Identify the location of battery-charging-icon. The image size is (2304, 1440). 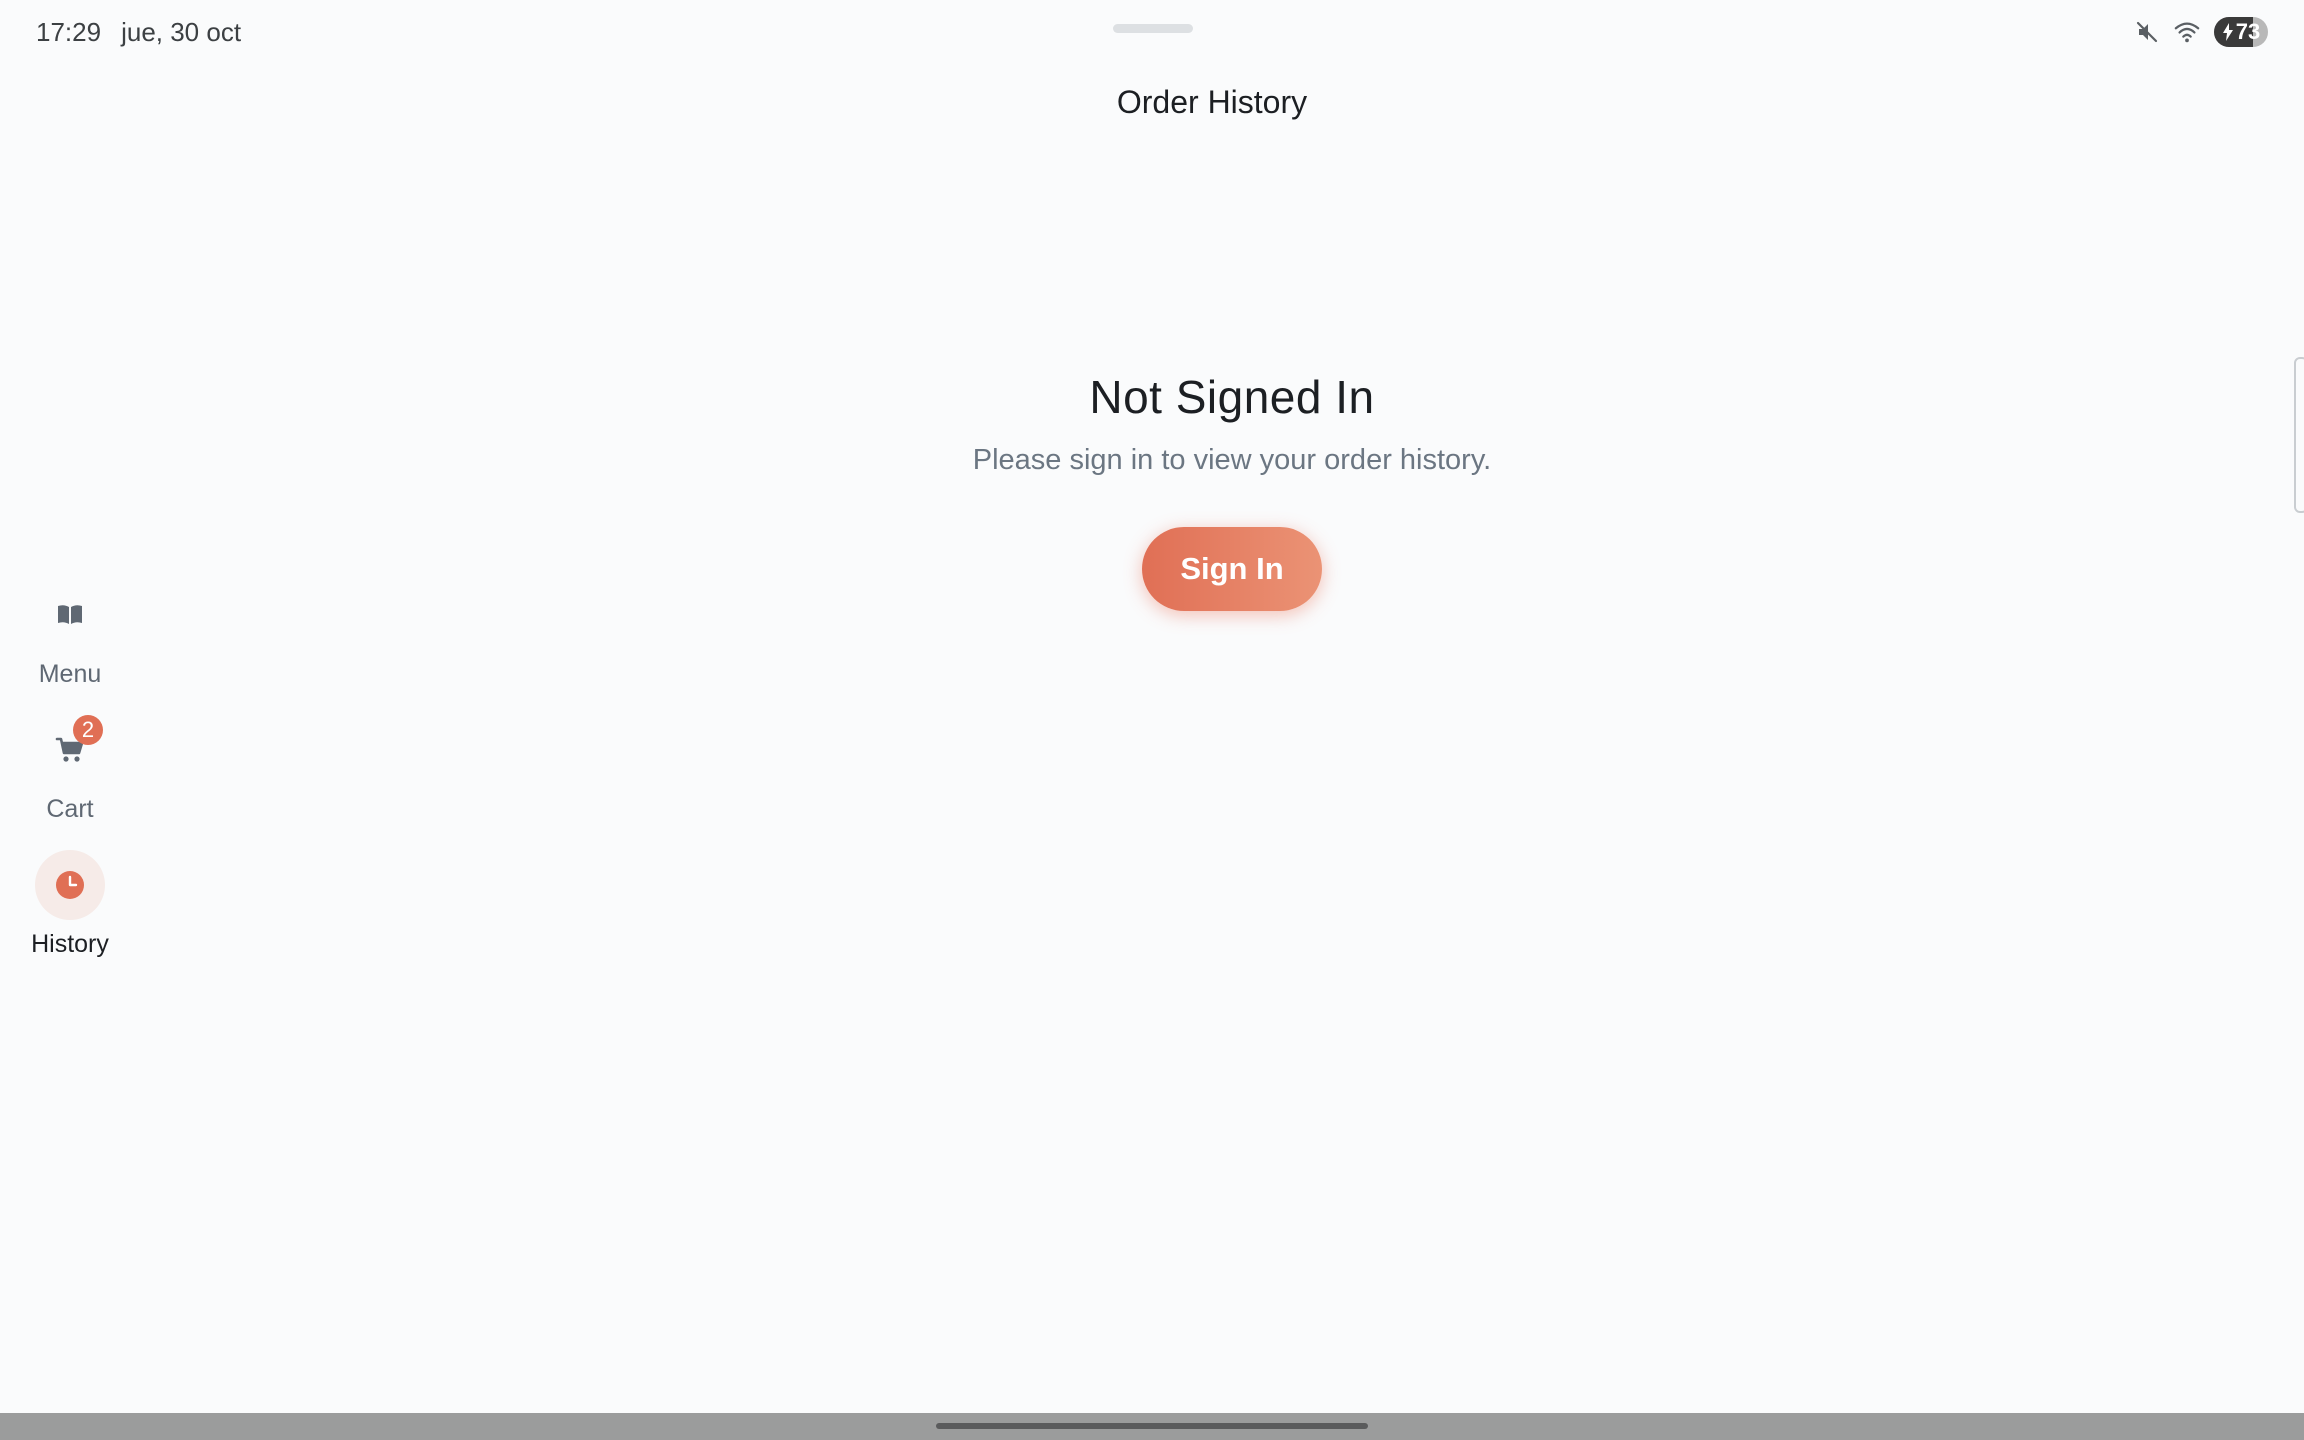
(2227, 32).